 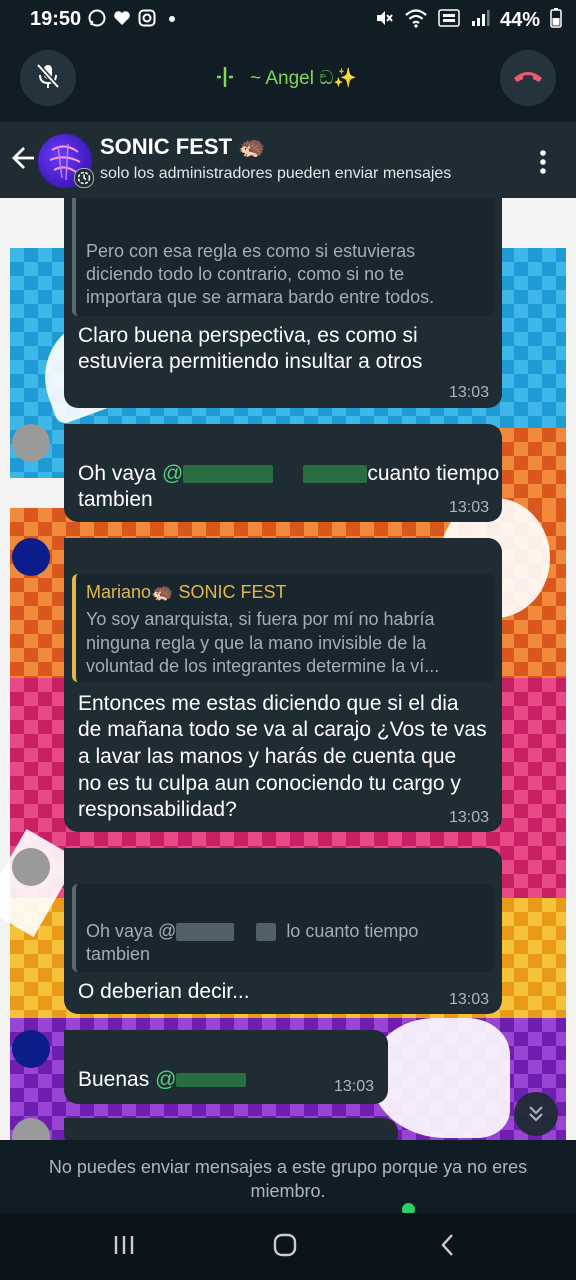 What do you see at coordinates (248, 335) in the screenshot?
I see `message-text-line: Claro buena perspectiva, es como si` at bounding box center [248, 335].